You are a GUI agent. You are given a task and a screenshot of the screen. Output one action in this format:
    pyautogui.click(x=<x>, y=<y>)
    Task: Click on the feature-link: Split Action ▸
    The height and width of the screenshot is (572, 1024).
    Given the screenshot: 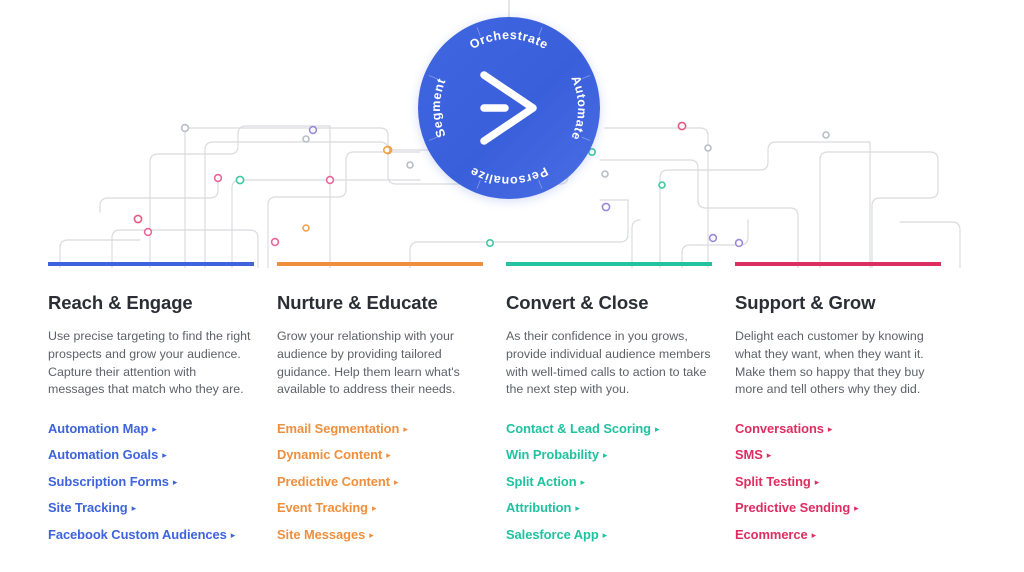 What is the action you would take?
    pyautogui.click(x=545, y=481)
    